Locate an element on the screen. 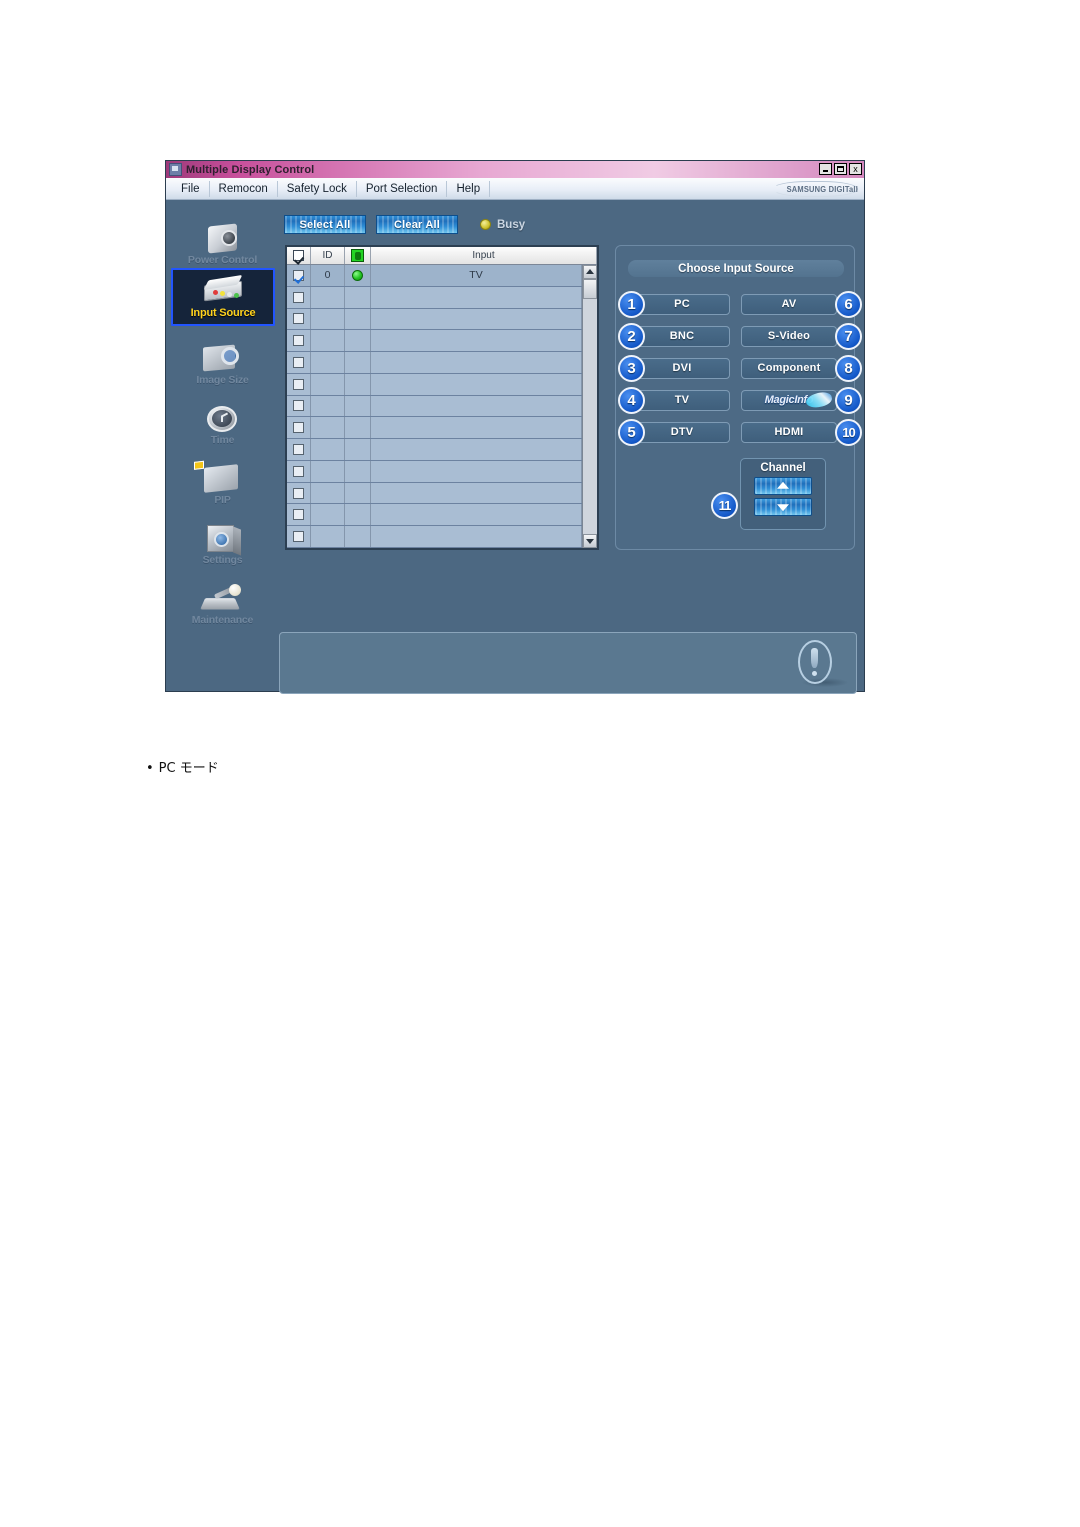 The height and width of the screenshot is (1527, 1080). scrollbar-track is located at coordinates (590, 406).